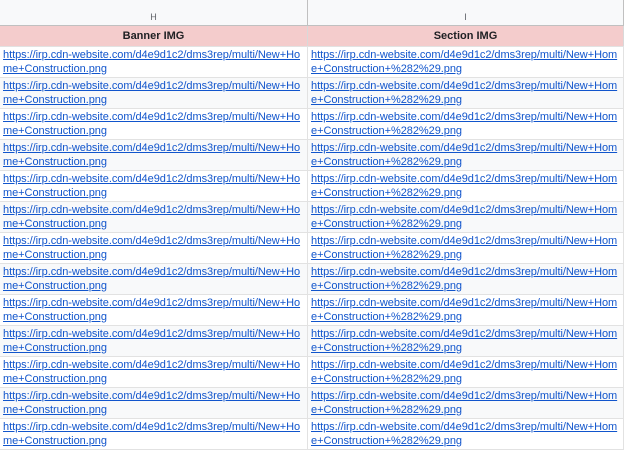 Image resolution: width=624 pixels, height=462 pixels. What do you see at coordinates (154, 36) in the screenshot?
I see `header-cell-banner-img: Banner IMG` at bounding box center [154, 36].